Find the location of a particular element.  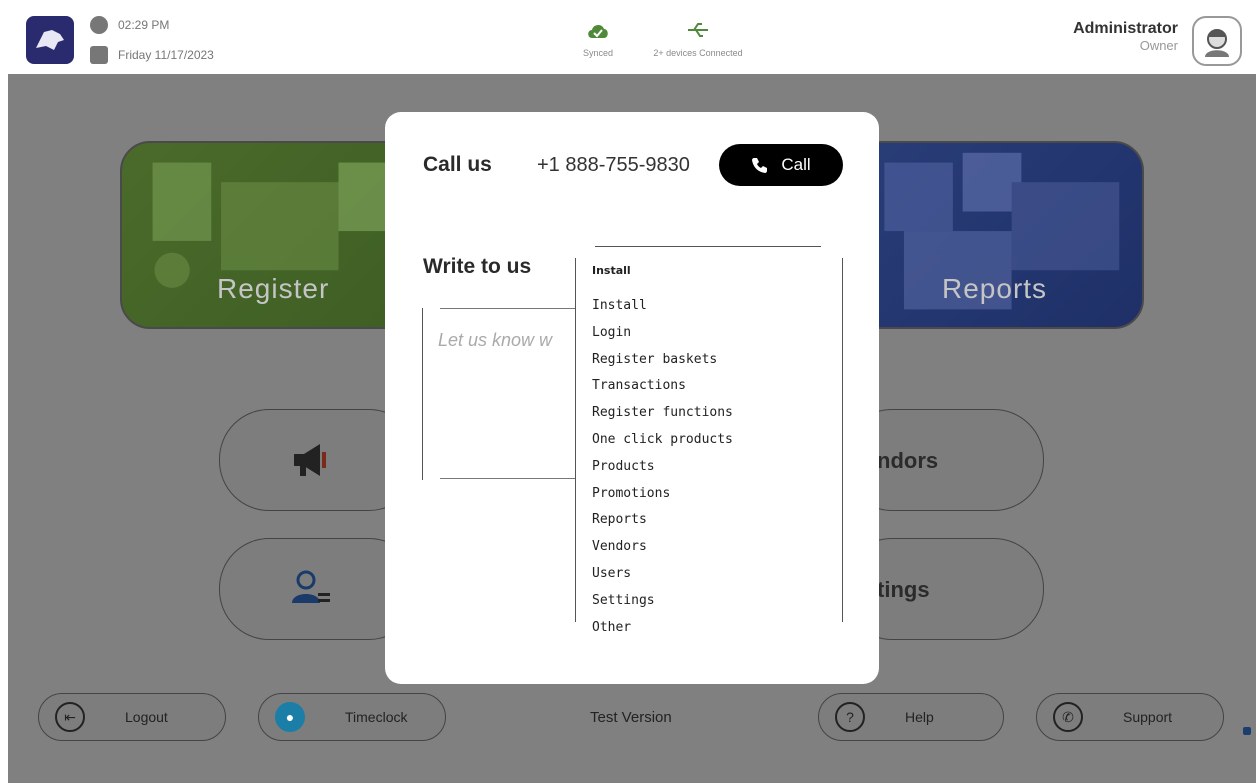

topic-select is located at coordinates (708, 246).